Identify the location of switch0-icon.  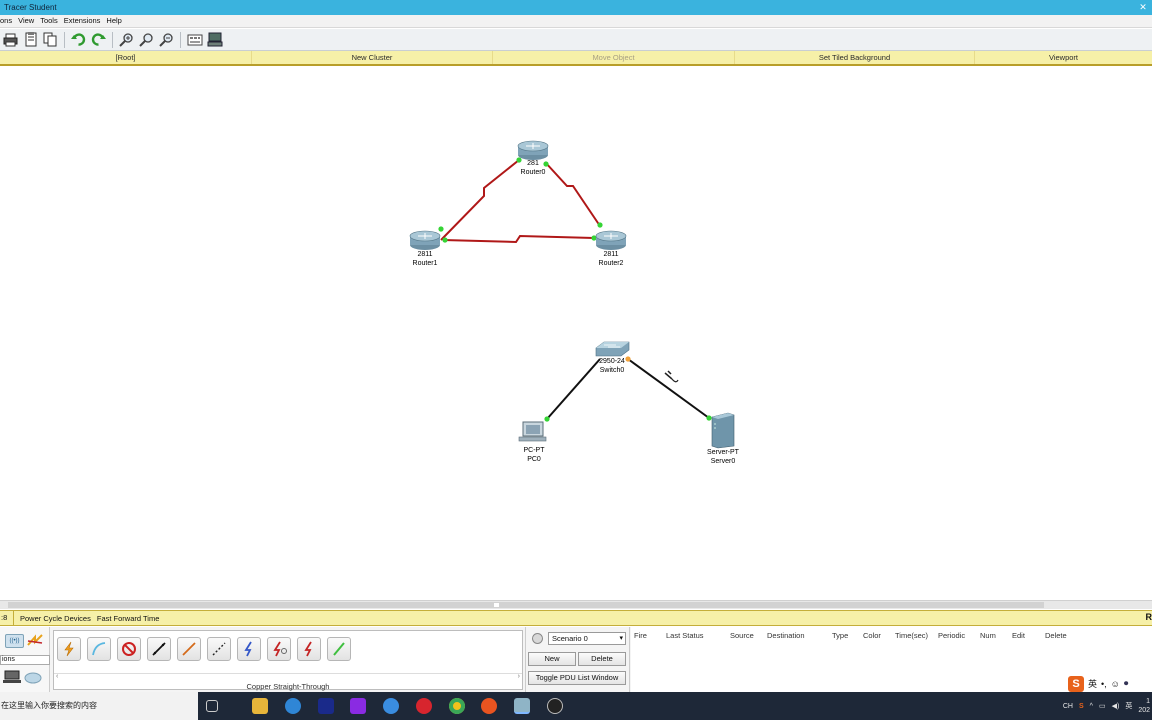
(612, 349).